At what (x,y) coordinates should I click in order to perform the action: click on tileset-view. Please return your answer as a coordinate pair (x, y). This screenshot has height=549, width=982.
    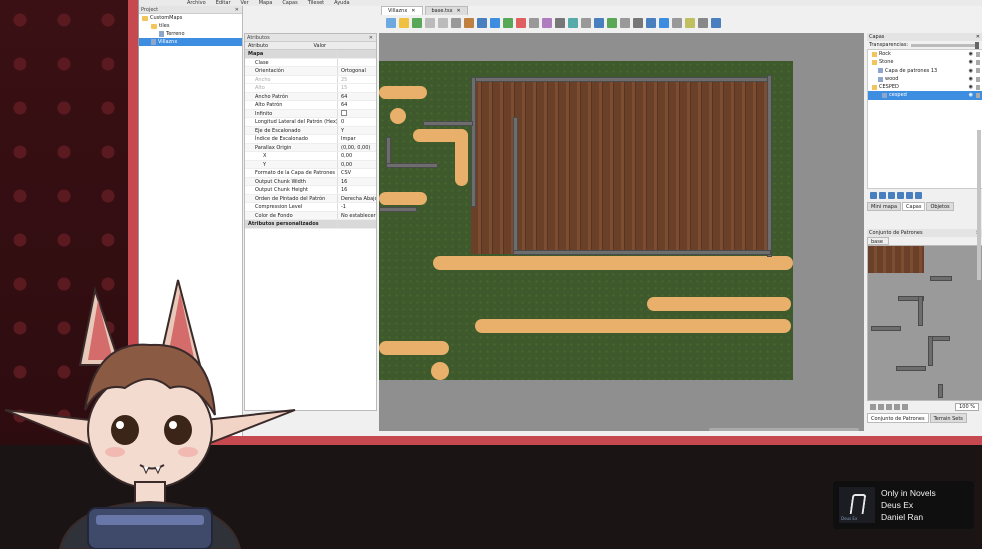
    Looking at the image, I should click on (924, 323).